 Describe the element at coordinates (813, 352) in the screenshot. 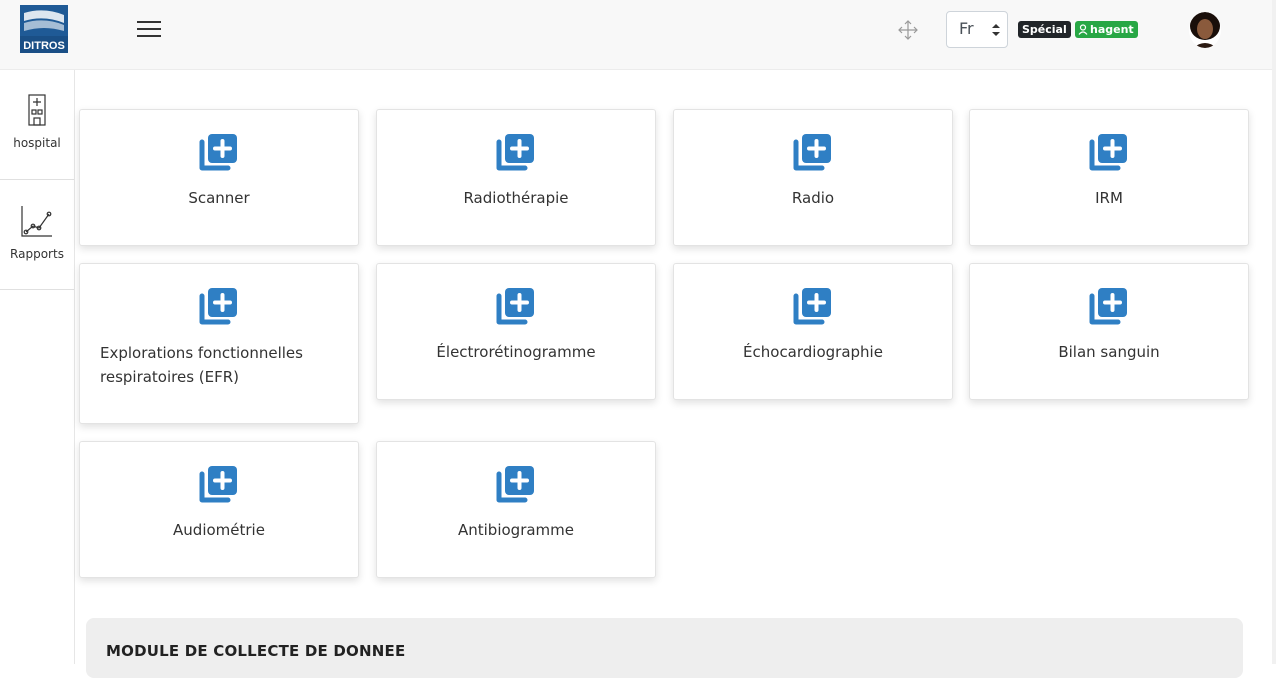

I see `card-title: Échocardiographie` at that location.